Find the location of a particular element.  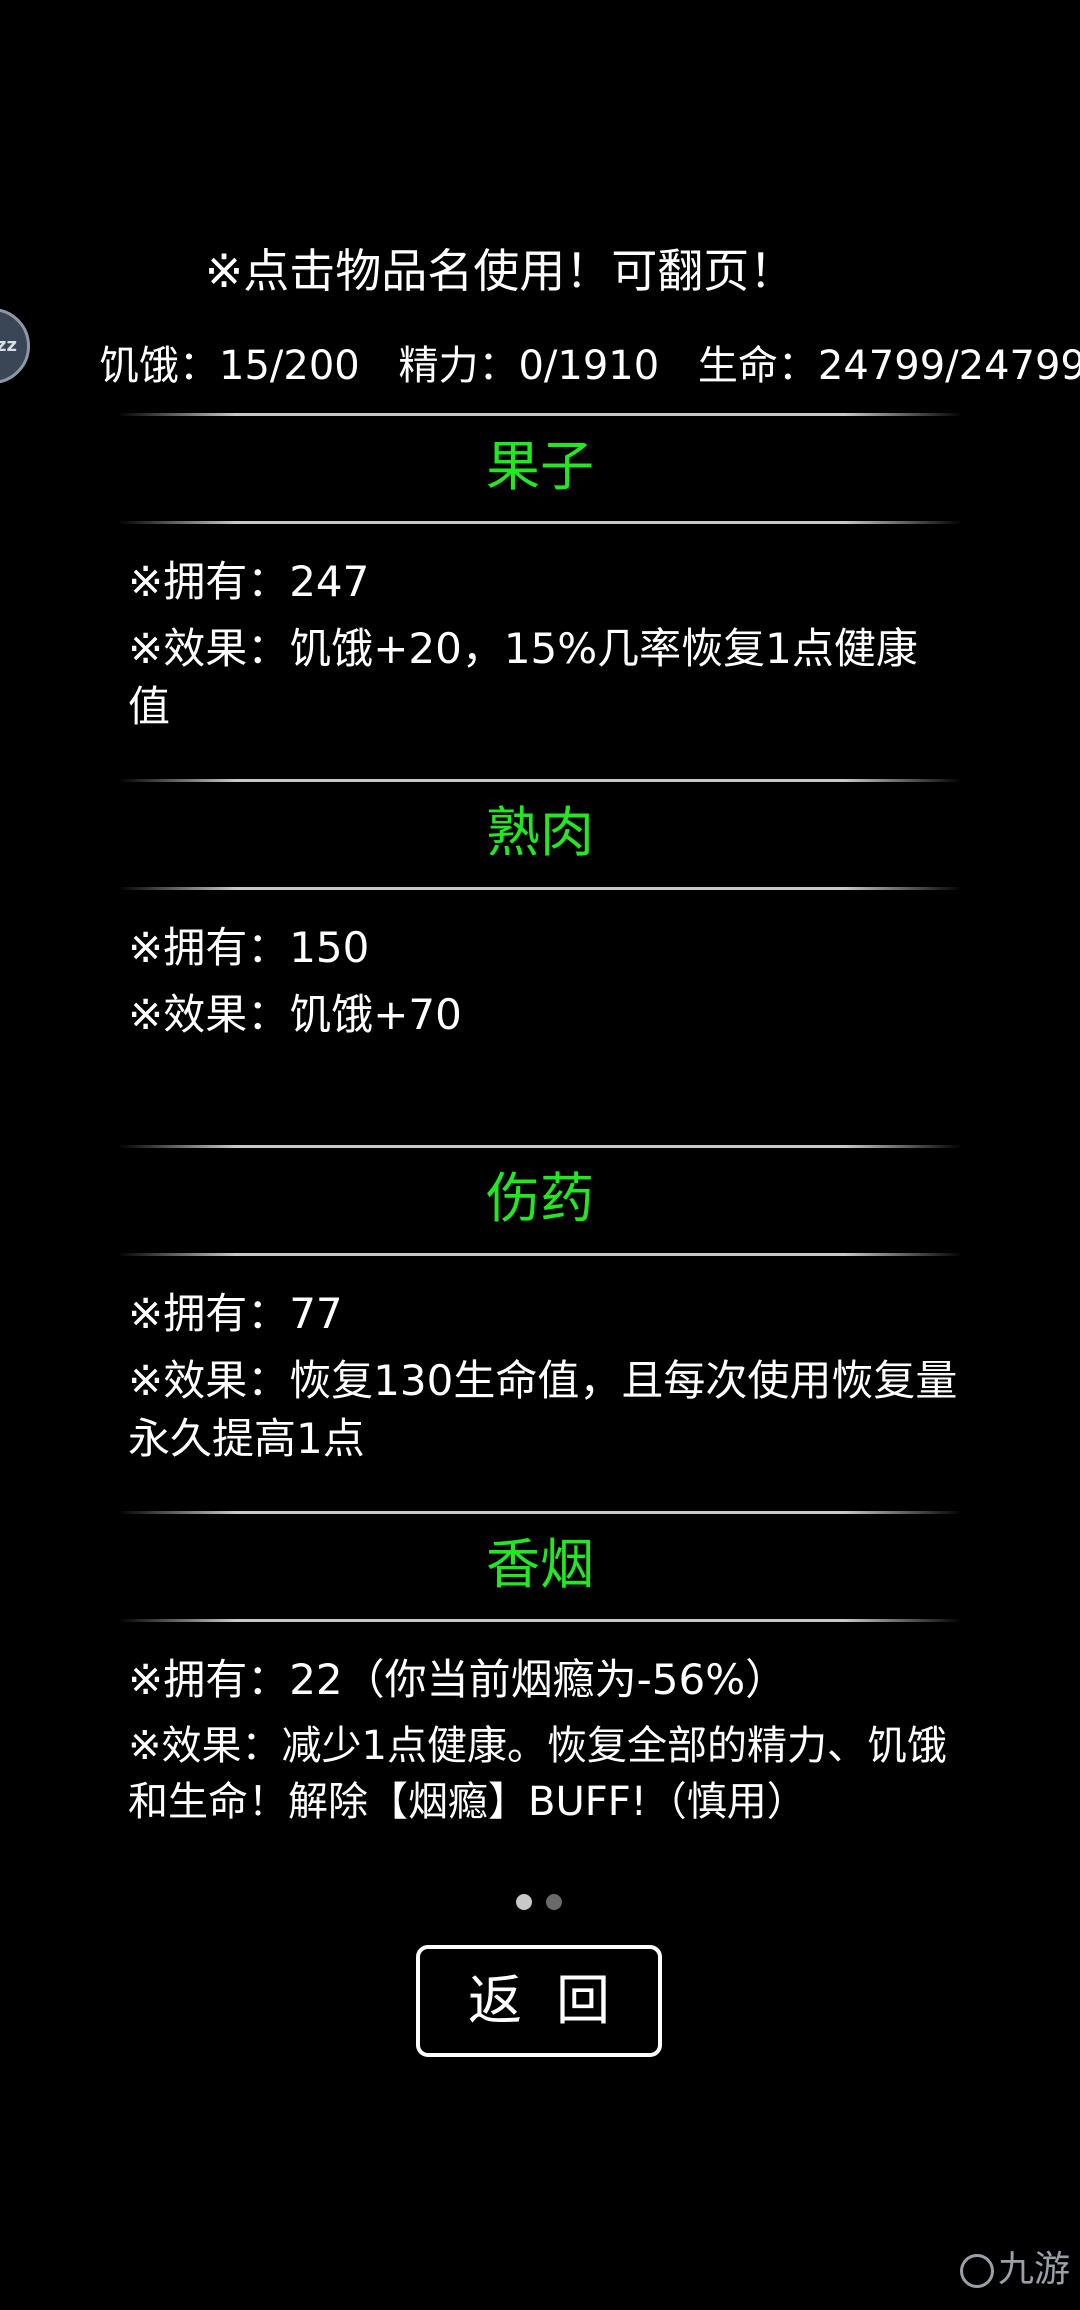

watermark-logo: 九游 is located at coordinates (1014, 2266).